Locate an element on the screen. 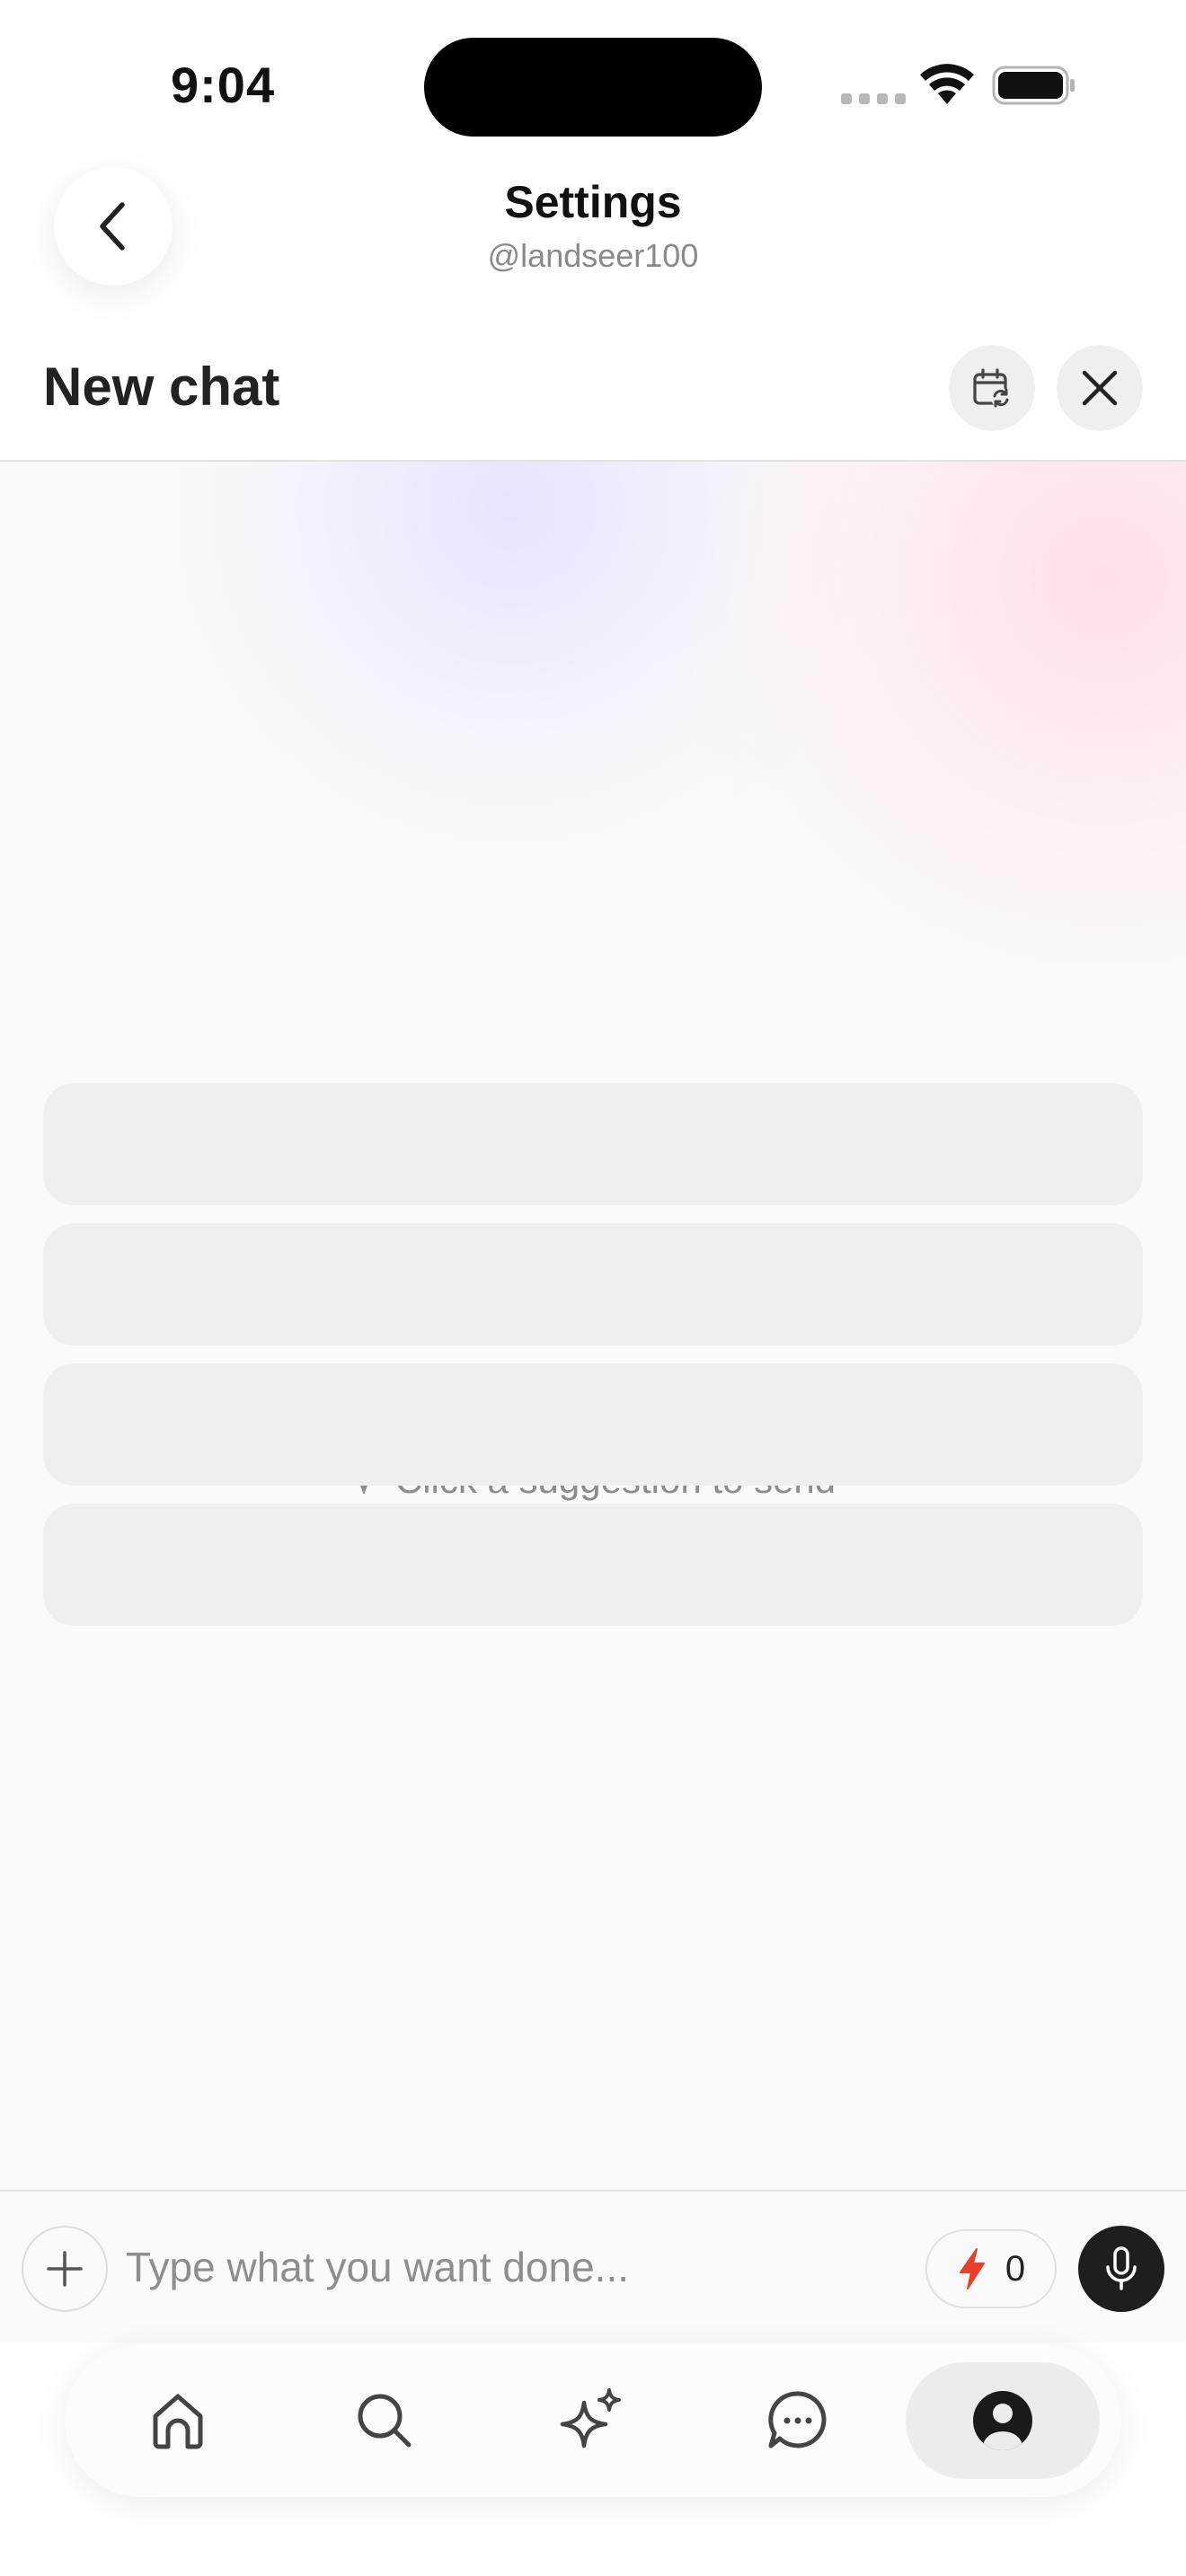 The image size is (1186, 2576). lightning-icon is located at coordinates (972, 2268).